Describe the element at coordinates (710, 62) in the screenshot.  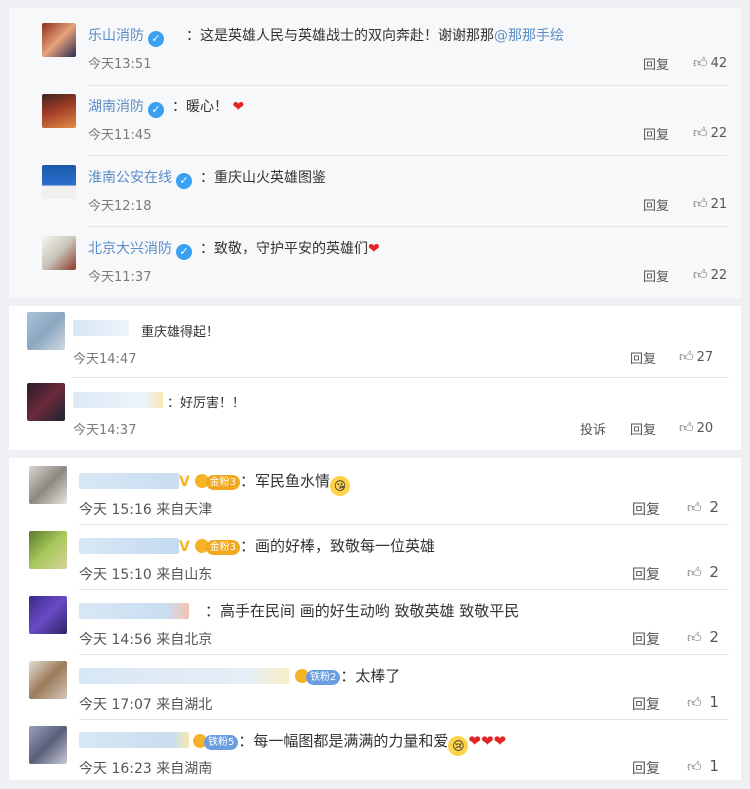
I see `like-button: 👍︎ 42` at that location.